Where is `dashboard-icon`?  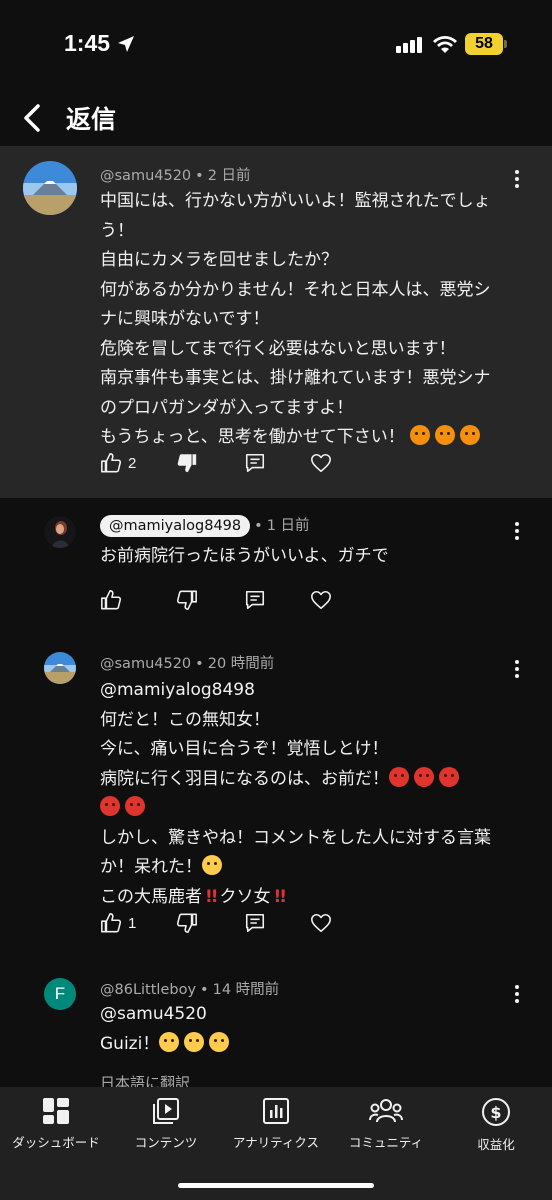
dashboard-icon is located at coordinates (56, 1111).